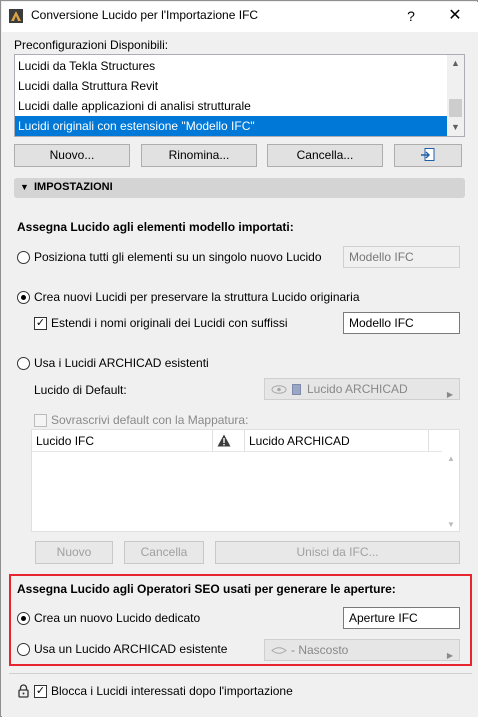  Describe the element at coordinates (455, 108) in the screenshot. I see `scroll-thumb` at that location.